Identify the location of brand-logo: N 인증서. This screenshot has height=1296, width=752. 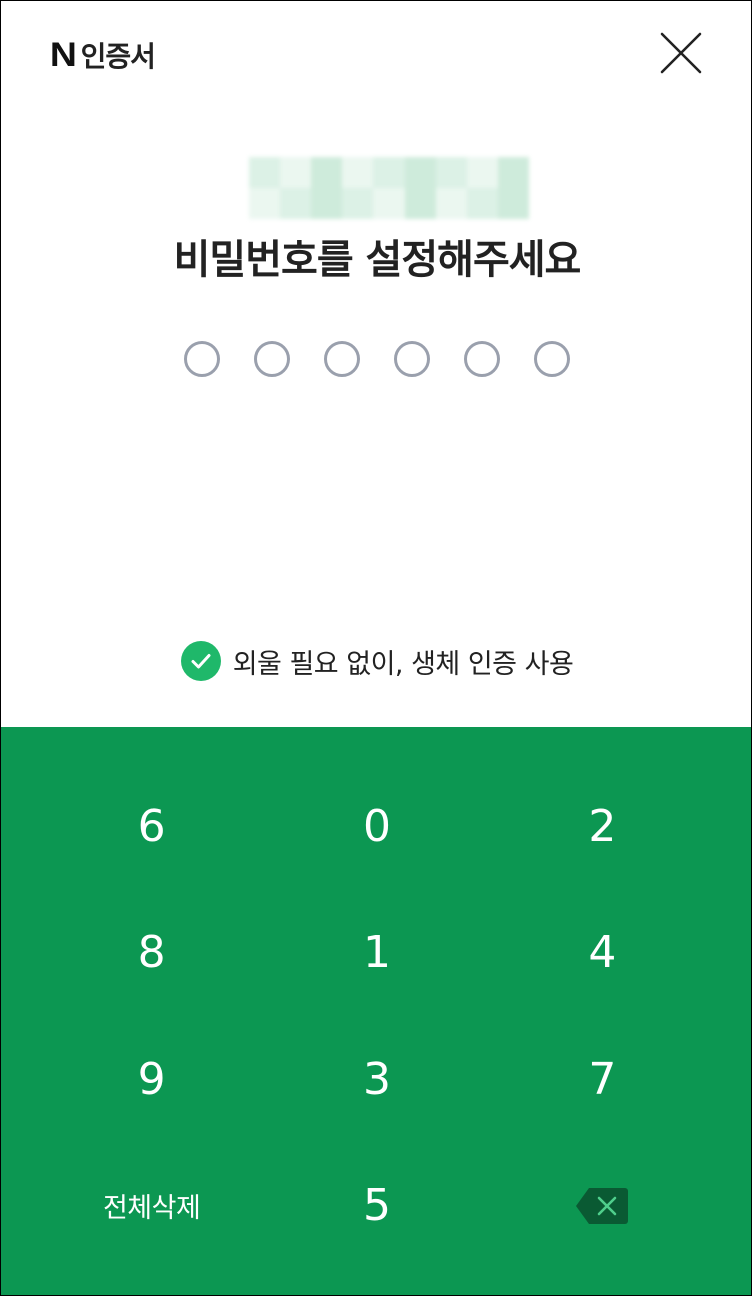
(102, 55).